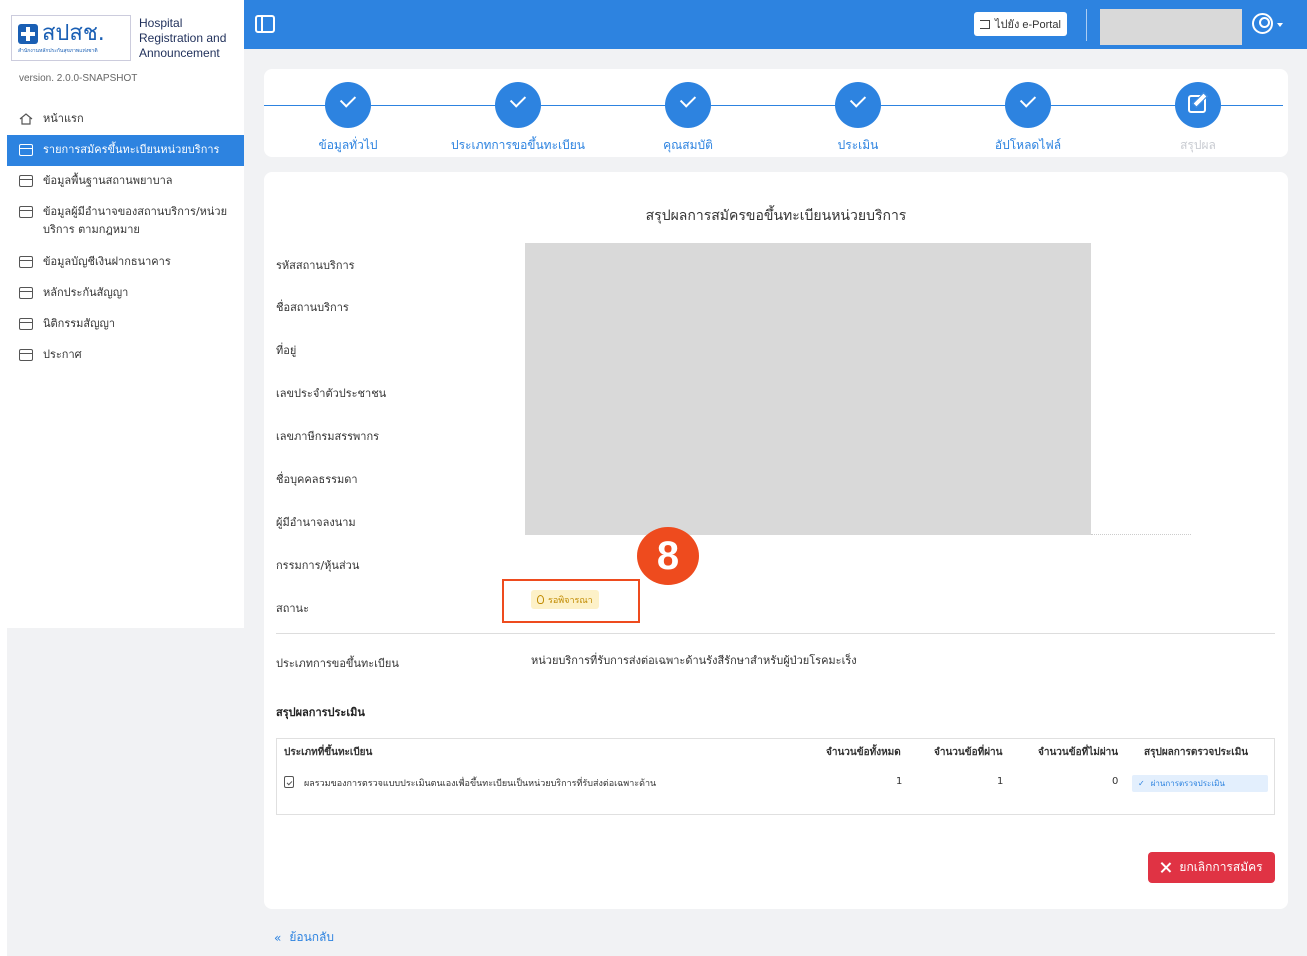 The height and width of the screenshot is (956, 1307). I want to click on table-cell-total: 1, so click(899, 781).